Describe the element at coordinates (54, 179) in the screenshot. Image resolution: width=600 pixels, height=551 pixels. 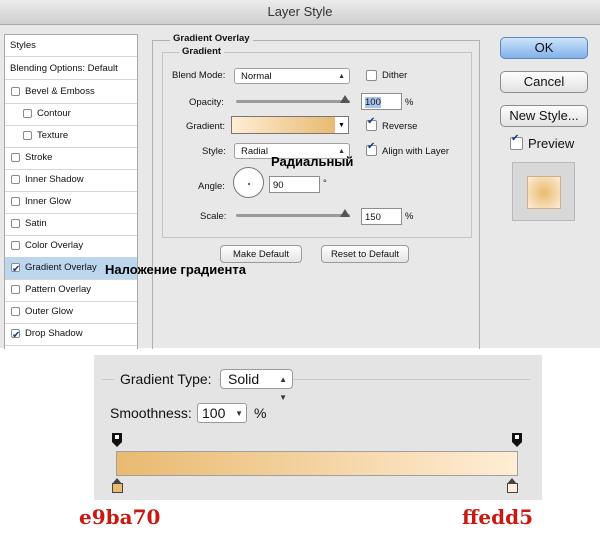
I see `sidebar-item-label: Inner Shadow` at that location.